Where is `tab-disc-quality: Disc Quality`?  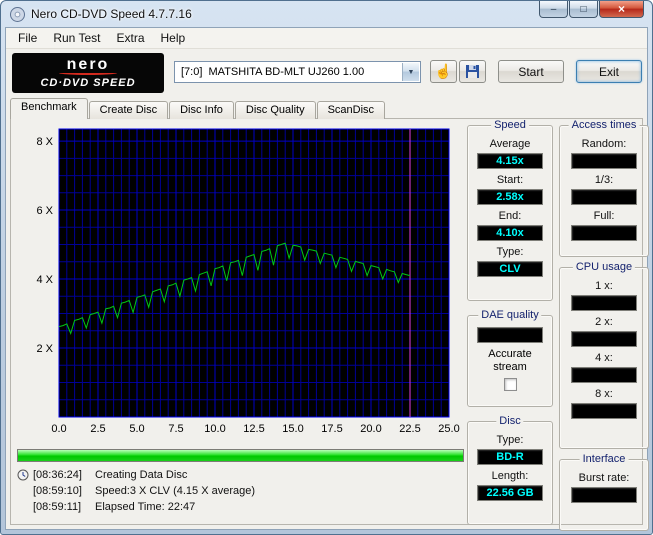
tab-disc-quality: Disc Quality is located at coordinates (275, 110).